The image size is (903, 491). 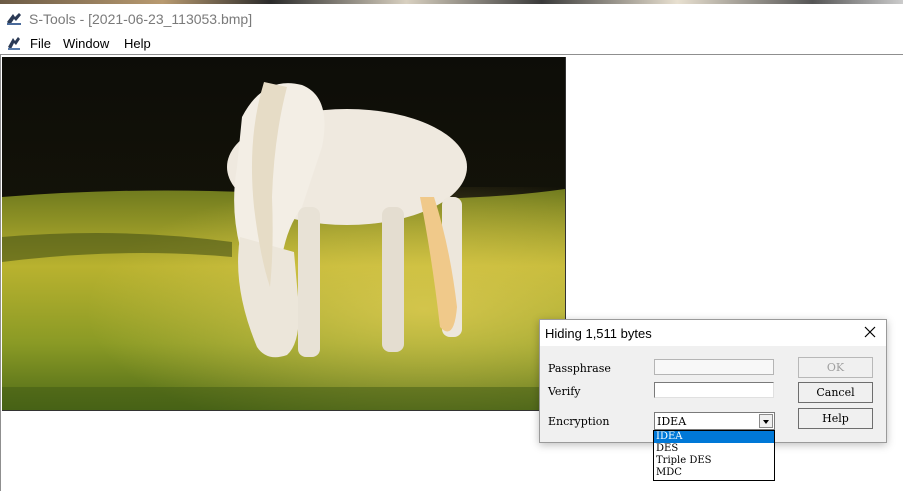 I want to click on encryption-option-triple-des: Triple DES, so click(x=714, y=461).